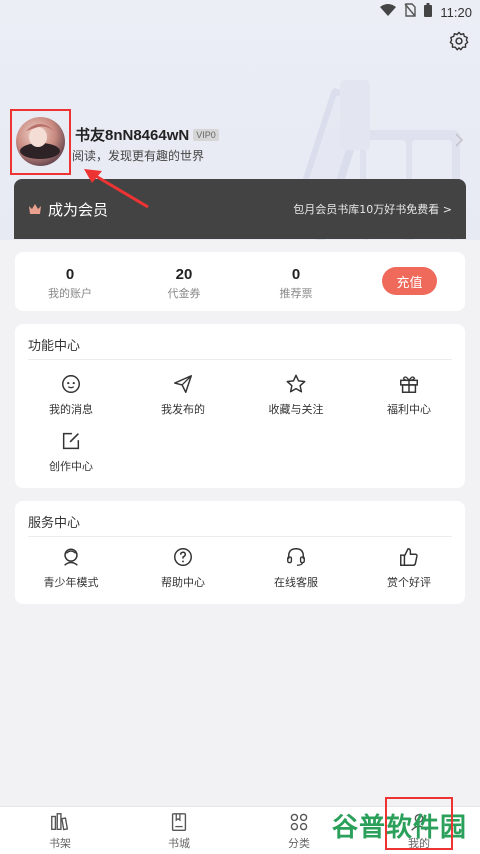 This screenshot has height=854, width=480. I want to click on tab-bookstore: 书城, so click(179, 831).